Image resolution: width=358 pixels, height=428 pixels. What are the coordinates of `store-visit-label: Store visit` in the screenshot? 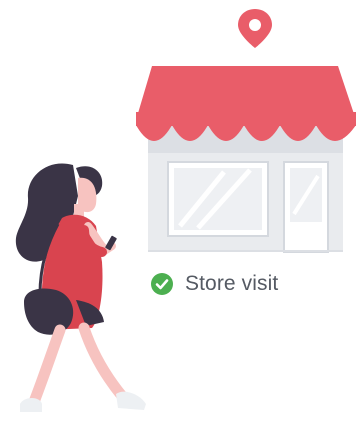 It's located at (232, 283).